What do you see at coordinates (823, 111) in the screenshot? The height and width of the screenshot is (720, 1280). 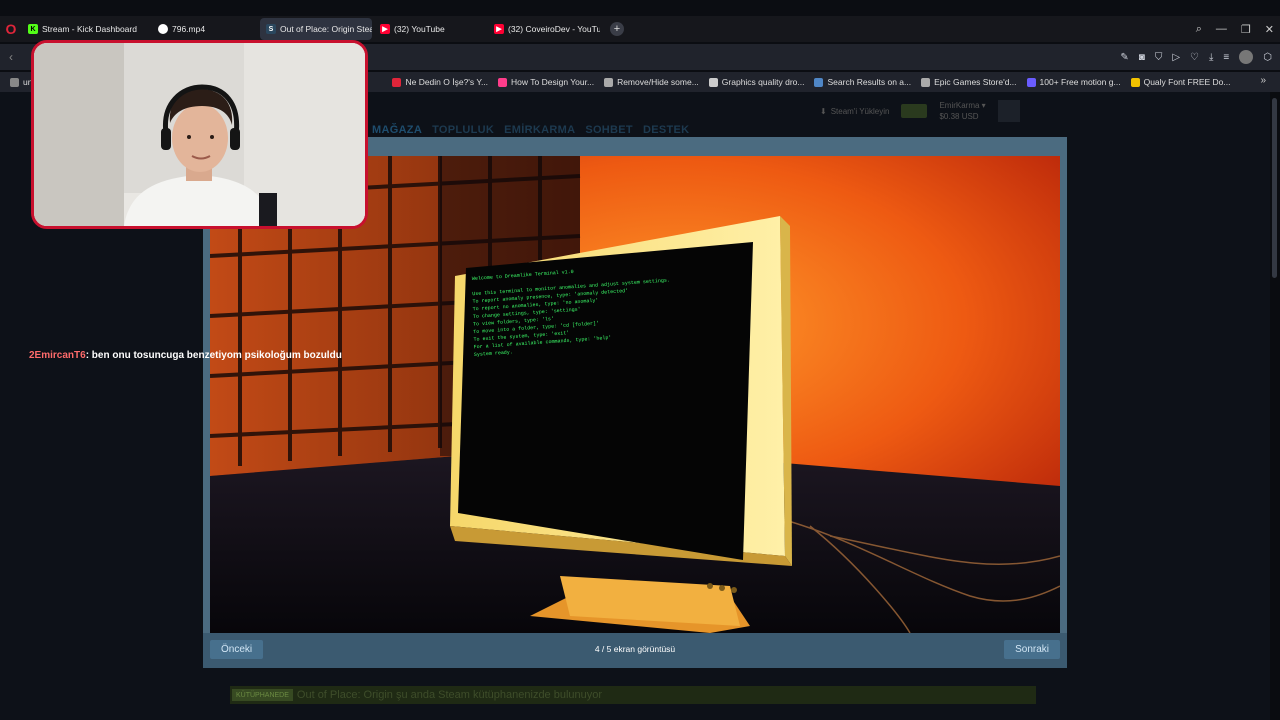 I see `download-icon: ⬇` at bounding box center [823, 111].